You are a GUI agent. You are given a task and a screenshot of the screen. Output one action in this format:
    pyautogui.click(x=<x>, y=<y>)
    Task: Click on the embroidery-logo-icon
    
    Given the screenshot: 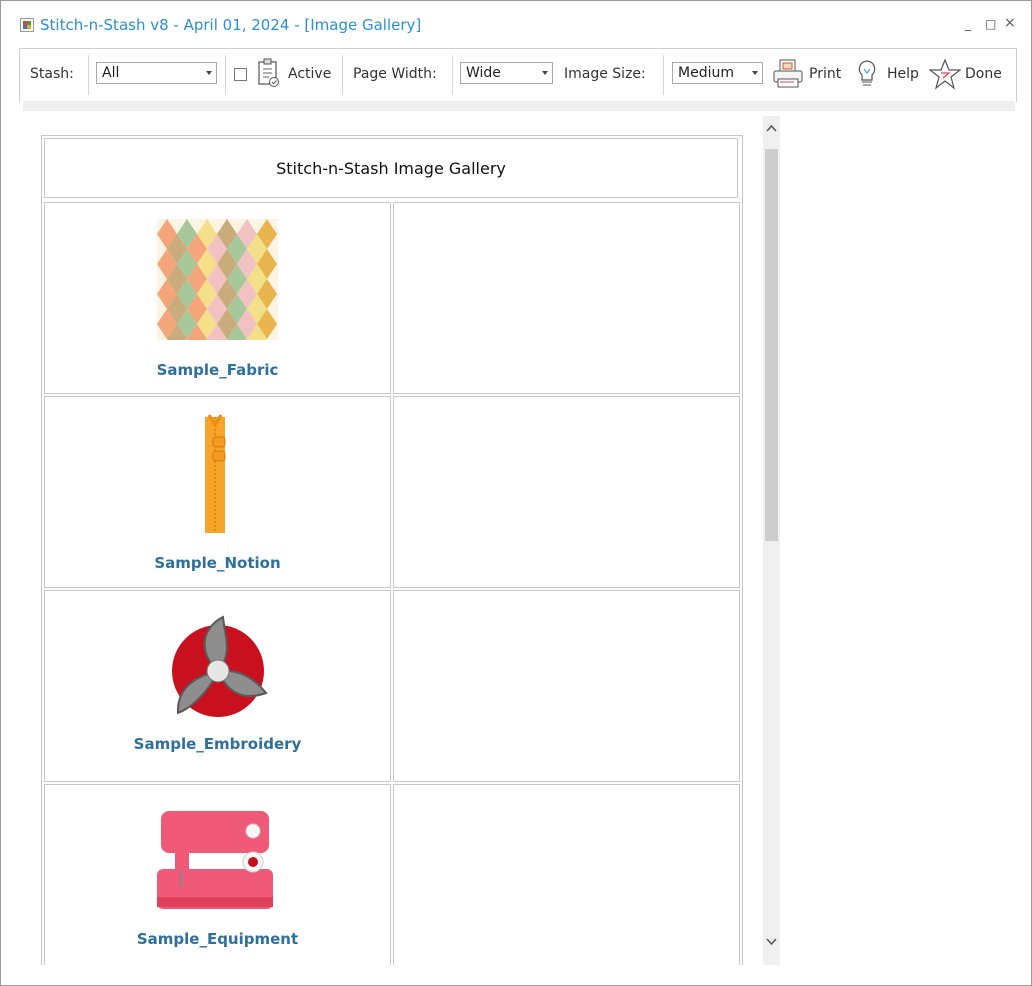 What is the action you would take?
    pyautogui.click(x=218, y=668)
    